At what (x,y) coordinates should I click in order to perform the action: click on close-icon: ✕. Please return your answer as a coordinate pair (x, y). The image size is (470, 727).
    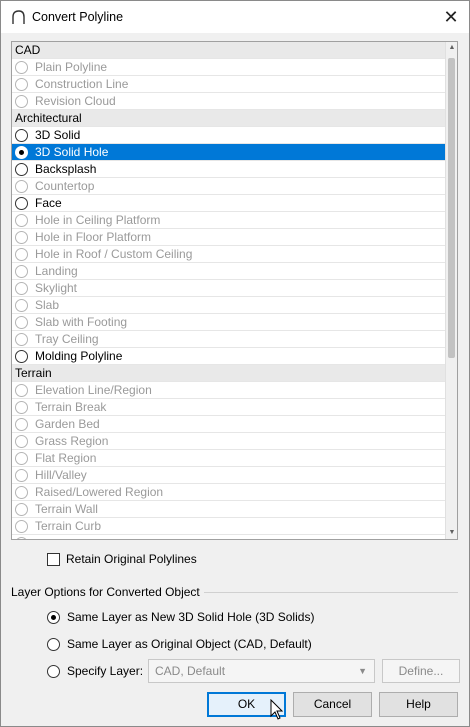
    Looking at the image, I should click on (451, 17).